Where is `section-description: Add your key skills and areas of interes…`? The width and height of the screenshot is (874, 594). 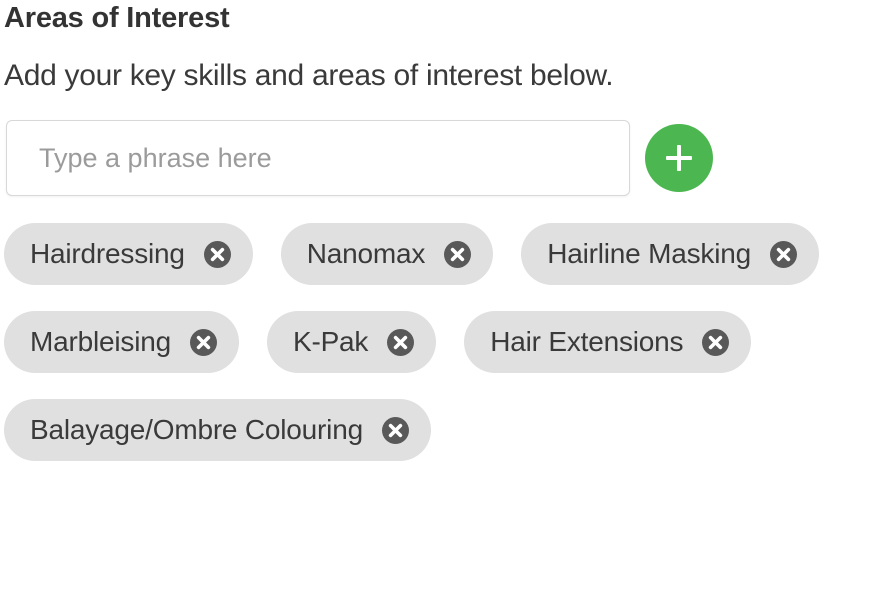
section-description: Add your key skills and areas of interes… is located at coordinates (309, 75).